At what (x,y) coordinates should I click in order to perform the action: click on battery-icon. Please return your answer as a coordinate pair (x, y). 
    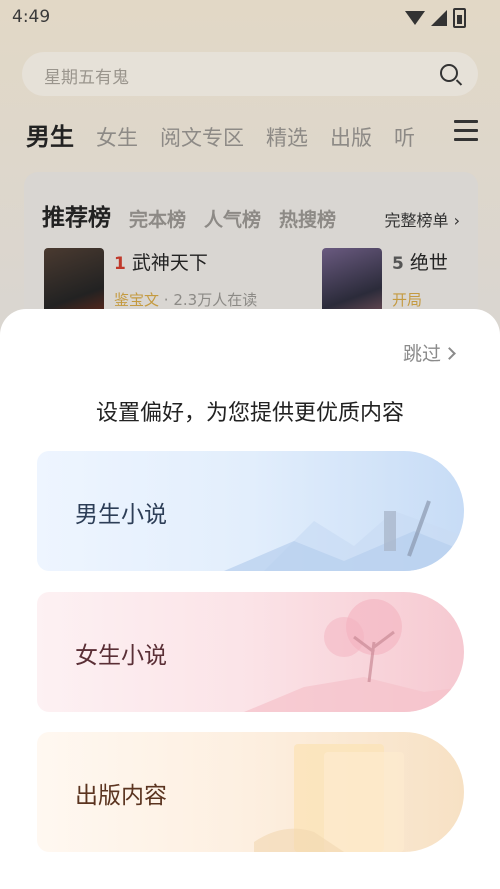
    Looking at the image, I should click on (459, 18).